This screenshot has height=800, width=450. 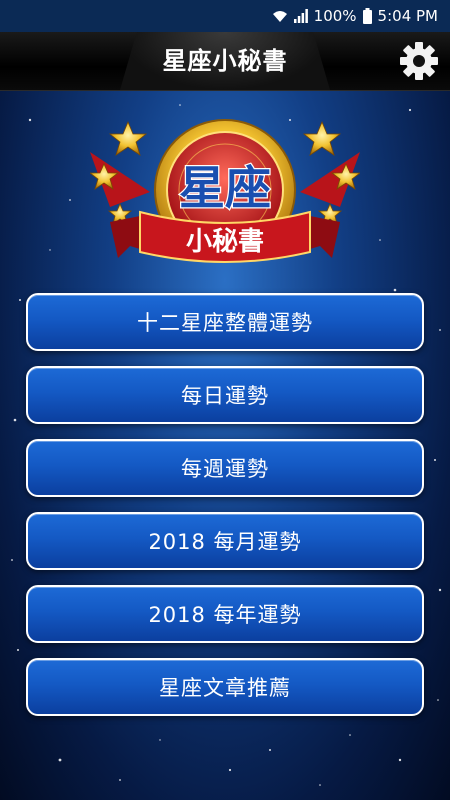 I want to click on battery-percent: 100%, so click(x=335, y=16).